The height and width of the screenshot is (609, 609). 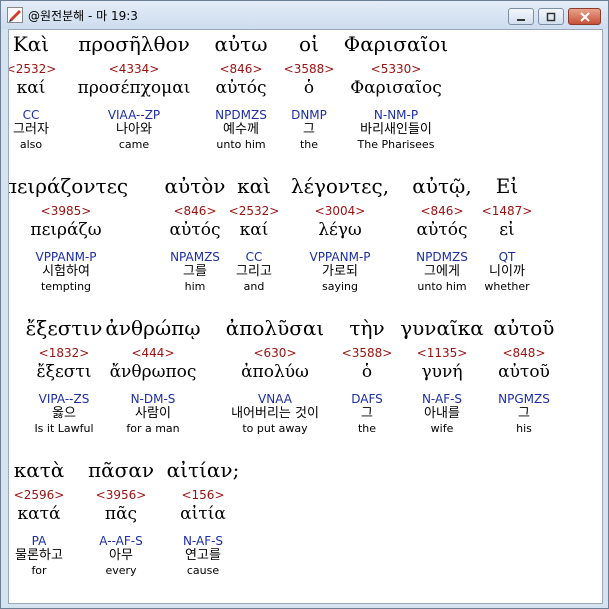 What do you see at coordinates (396, 115) in the screenshot?
I see `word-parse: N-NM-P` at bounding box center [396, 115].